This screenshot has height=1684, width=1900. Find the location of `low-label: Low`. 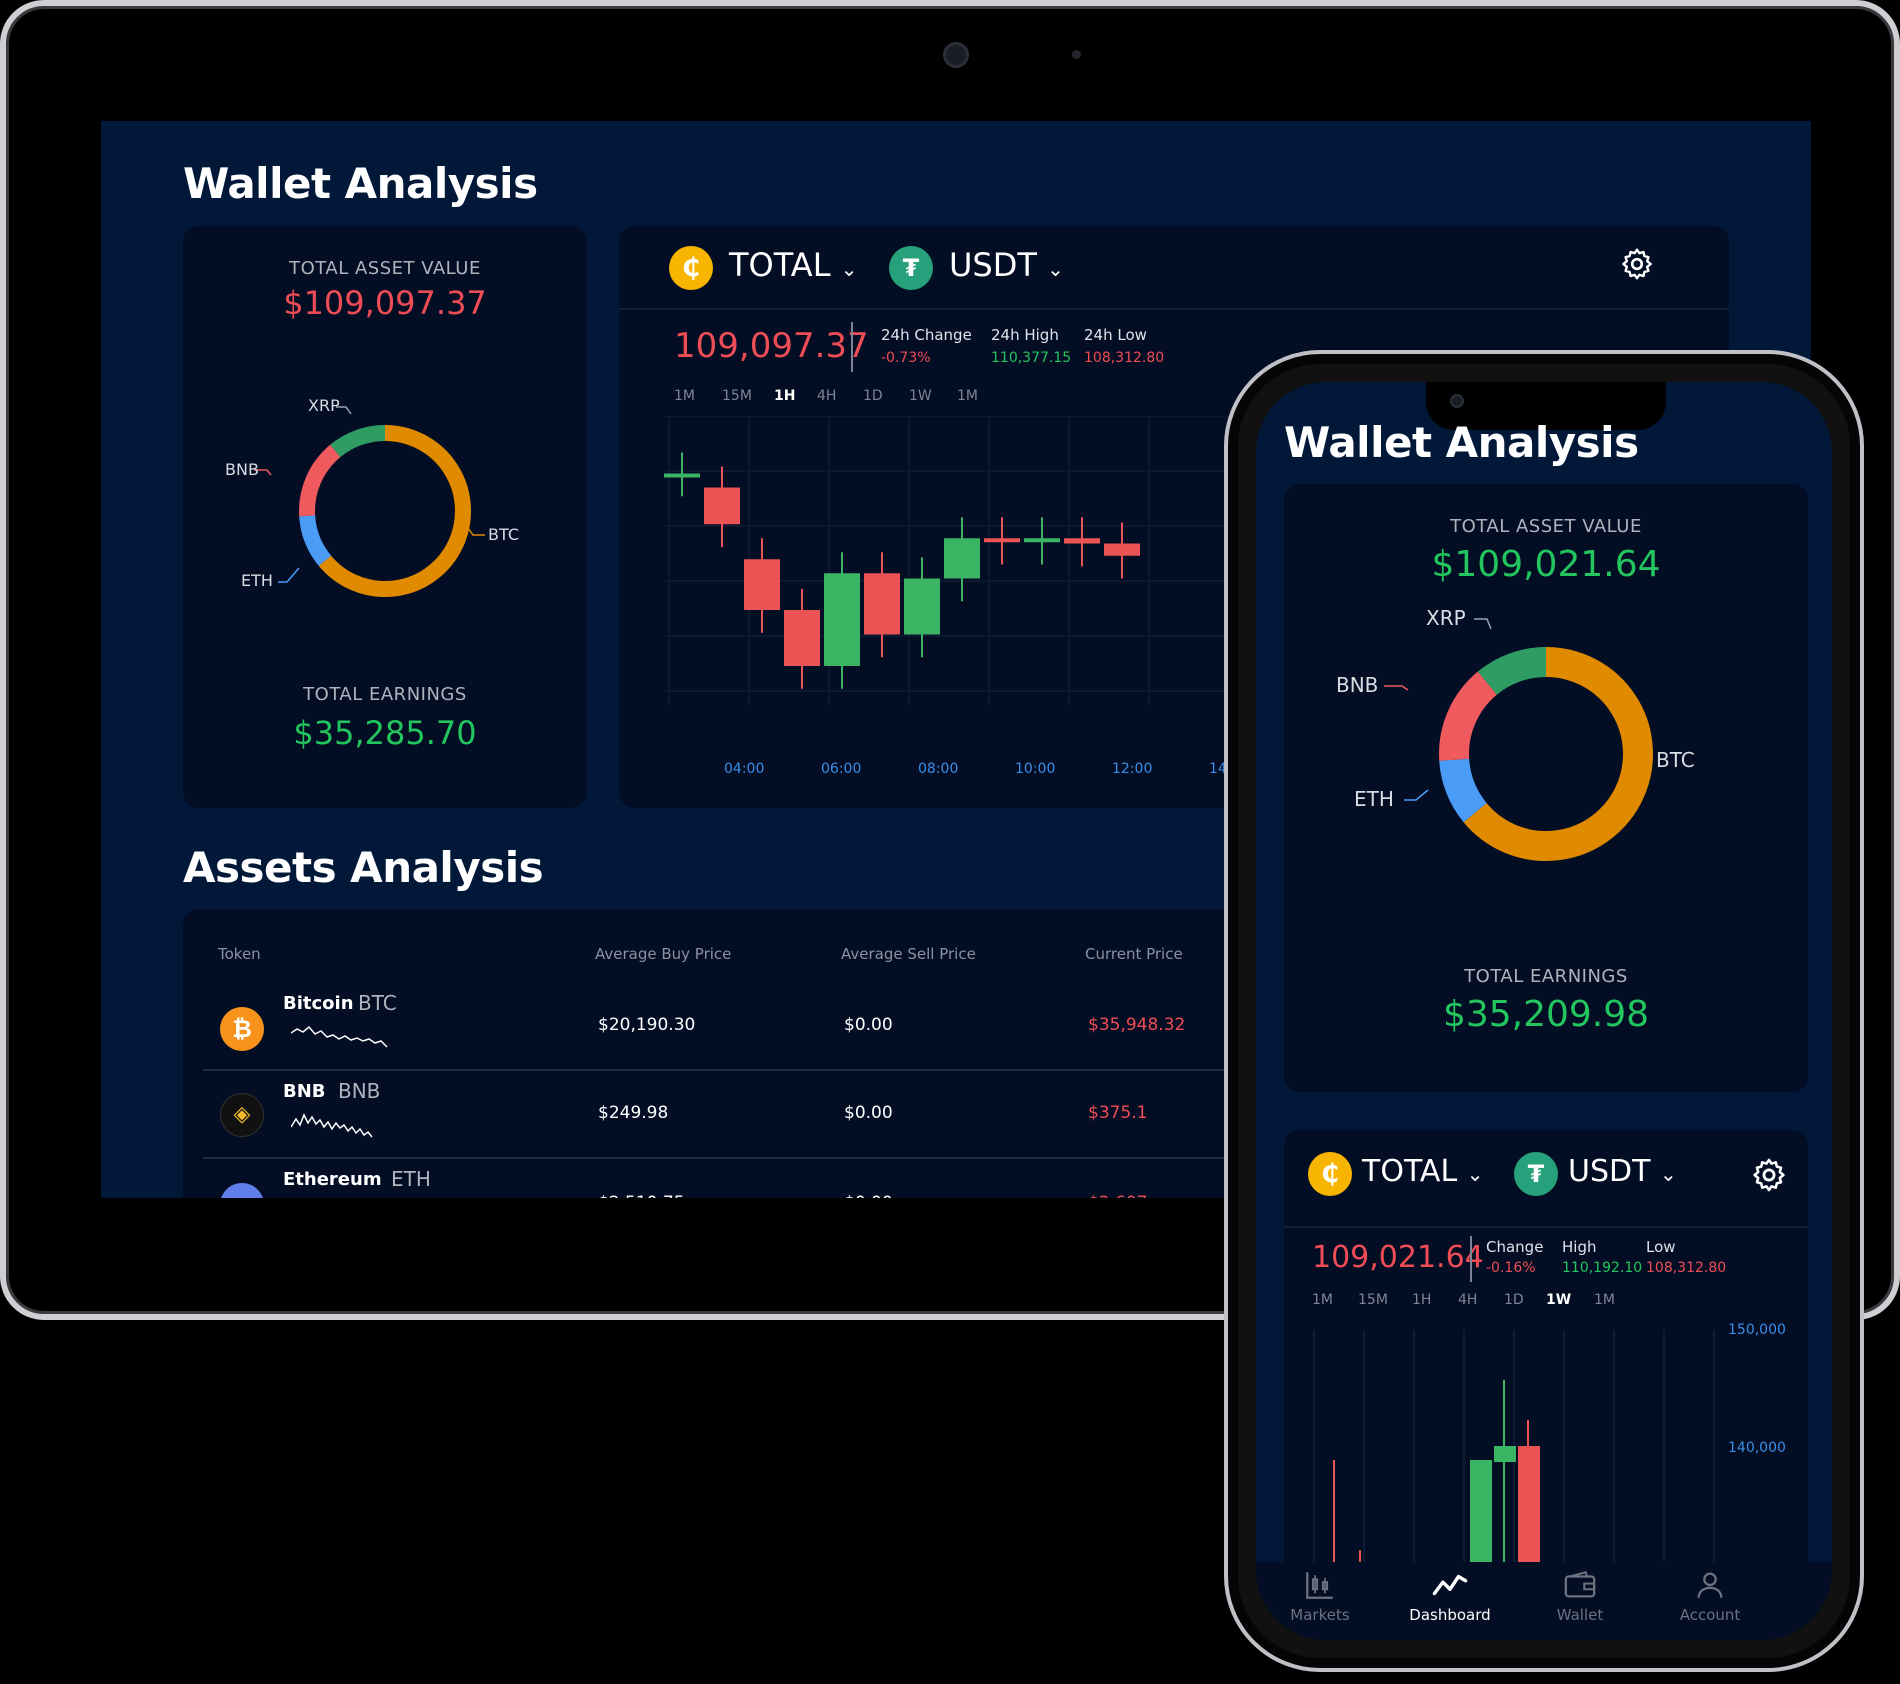

low-label: Low is located at coordinates (1661, 1247).